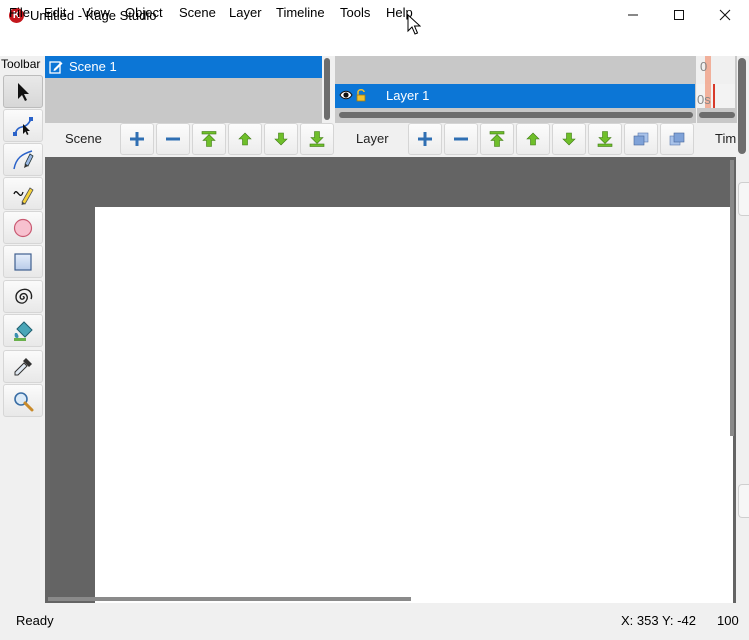  I want to click on canvas-horizontal-scrollbar, so click(229, 599).